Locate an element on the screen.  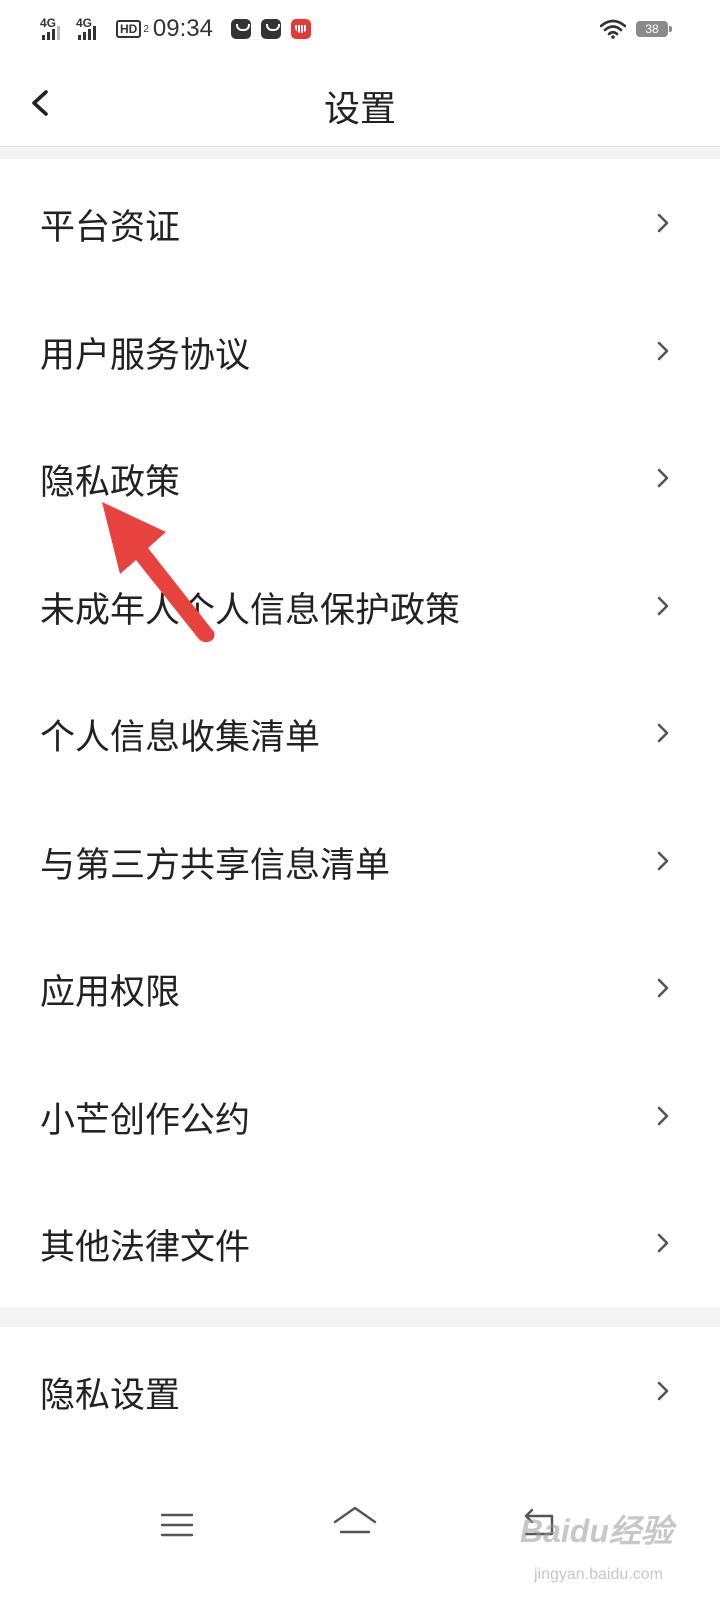
menu-item-label: 其他法律文件 is located at coordinates (145, 1248).